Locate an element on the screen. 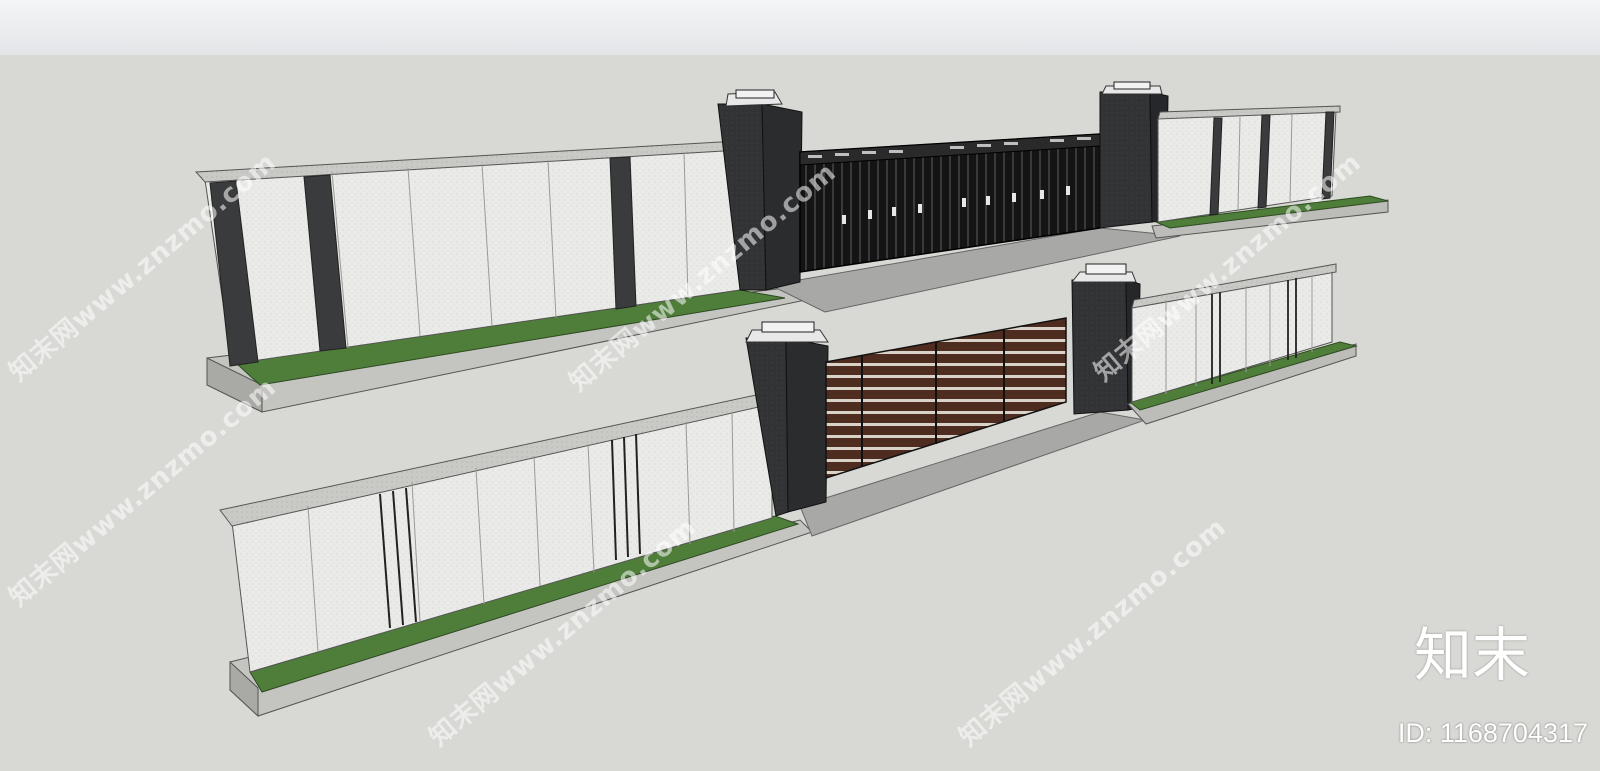 This screenshot has height=771, width=1600. image-id-label: ID: 1168704317 is located at coordinates (1492, 733).